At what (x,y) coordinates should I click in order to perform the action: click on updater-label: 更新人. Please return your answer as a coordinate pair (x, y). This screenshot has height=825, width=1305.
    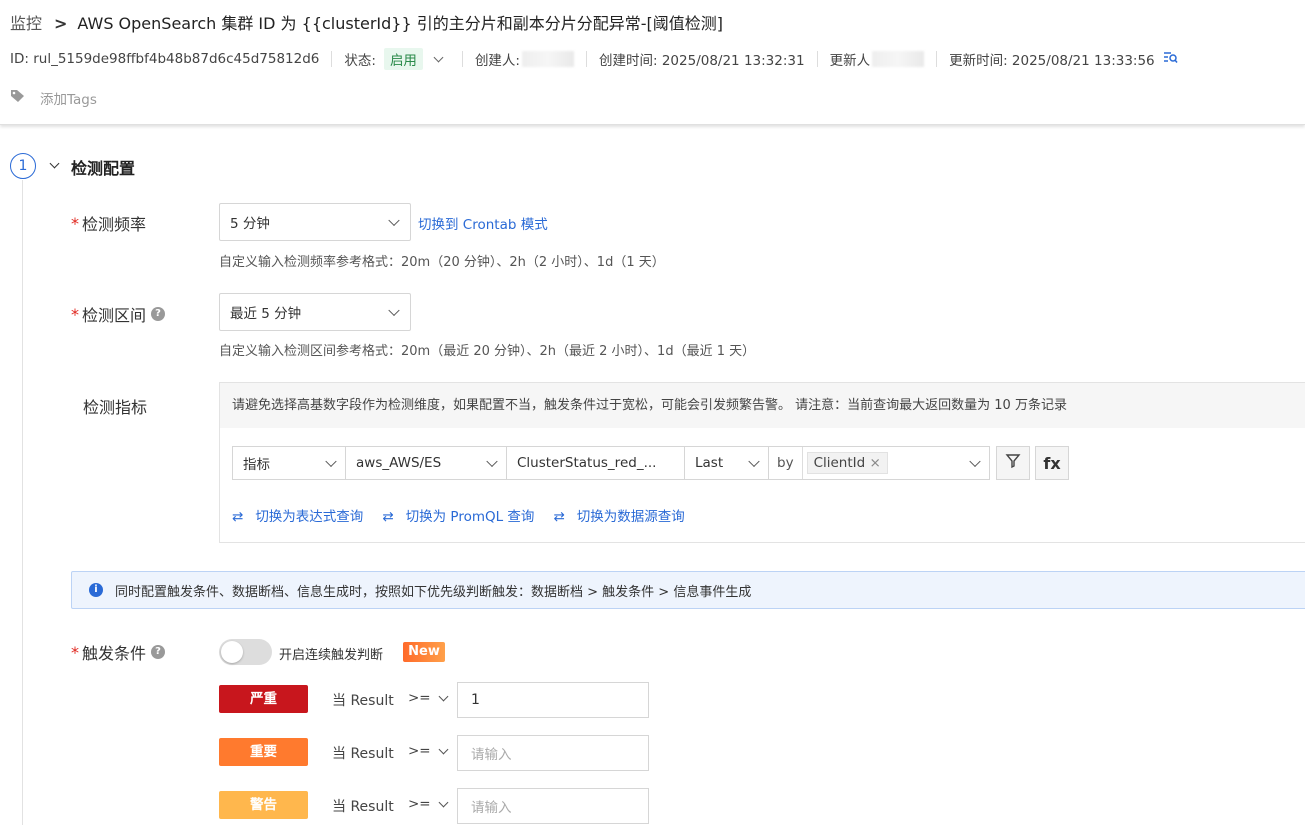
    Looking at the image, I should click on (850, 61).